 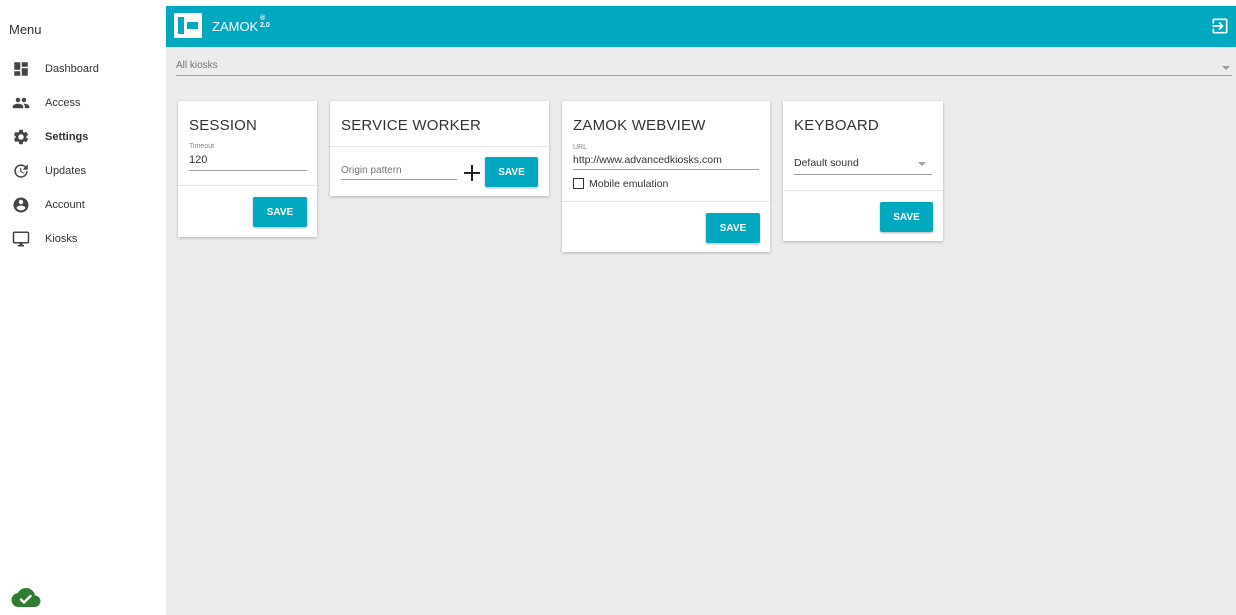 I want to click on kiosk-select-value: All kiosks, so click(x=197, y=65).